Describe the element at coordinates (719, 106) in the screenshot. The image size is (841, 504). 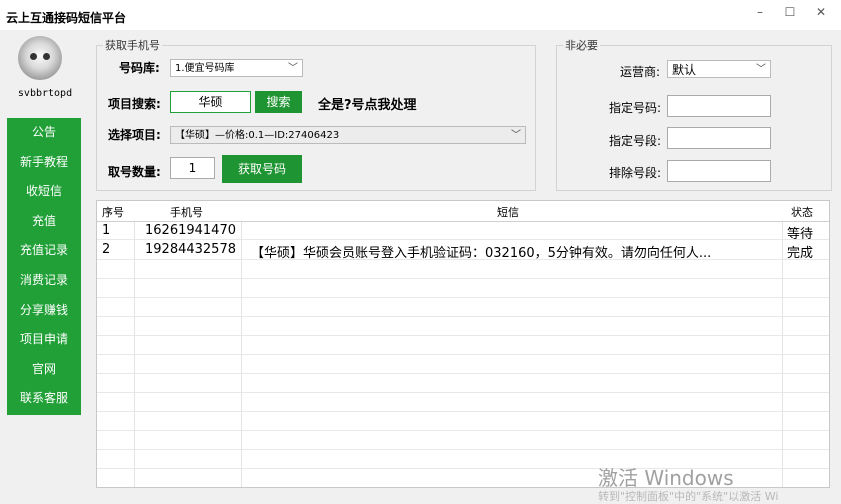
I see `number-input` at that location.